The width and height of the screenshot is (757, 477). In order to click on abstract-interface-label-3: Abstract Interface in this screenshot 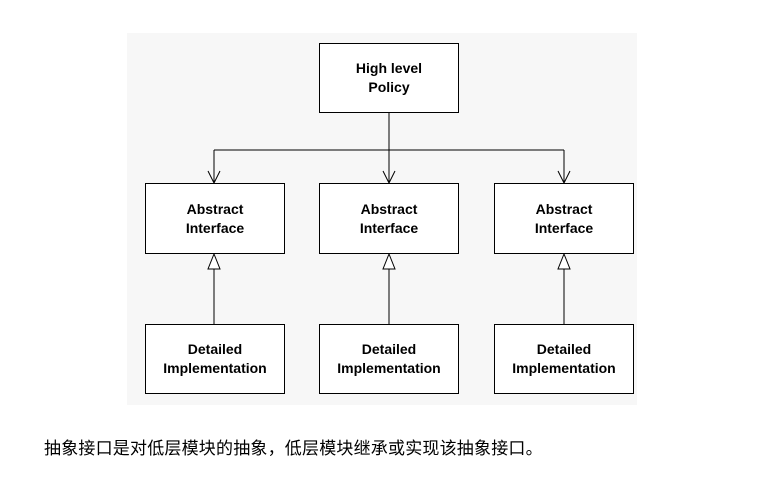, I will do `click(564, 218)`.